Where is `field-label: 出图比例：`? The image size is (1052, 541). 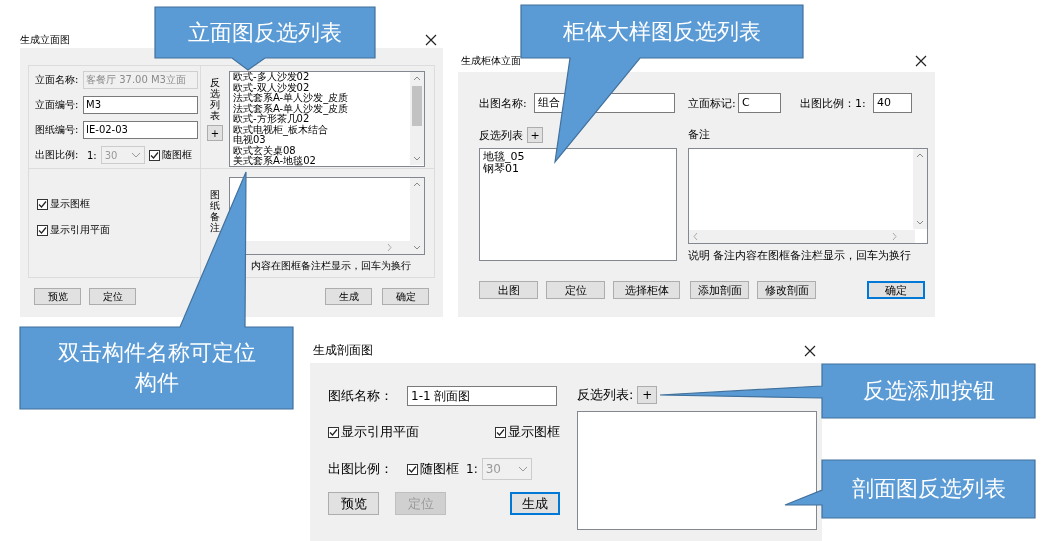 field-label: 出图比例： is located at coordinates (361, 469).